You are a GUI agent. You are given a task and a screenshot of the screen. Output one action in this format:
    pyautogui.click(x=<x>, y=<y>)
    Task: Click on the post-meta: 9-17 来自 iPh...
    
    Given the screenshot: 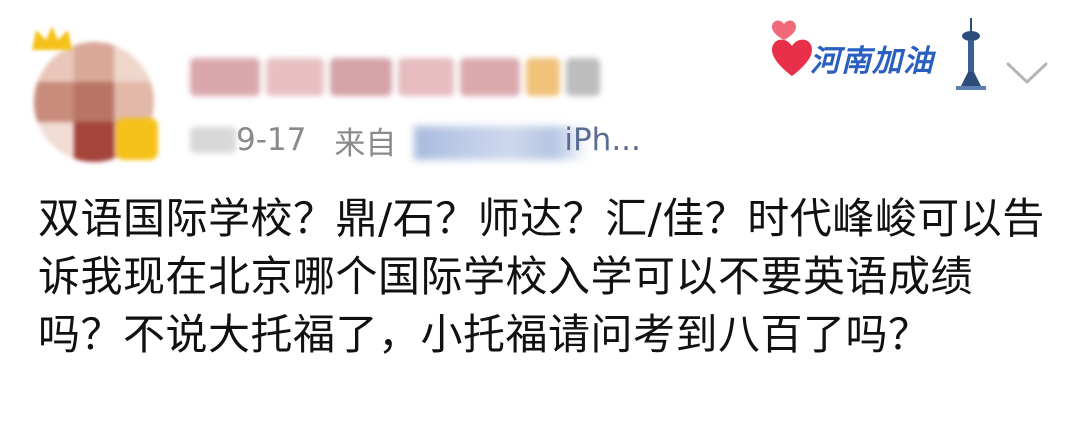 What is the action you would take?
    pyautogui.click(x=415, y=140)
    